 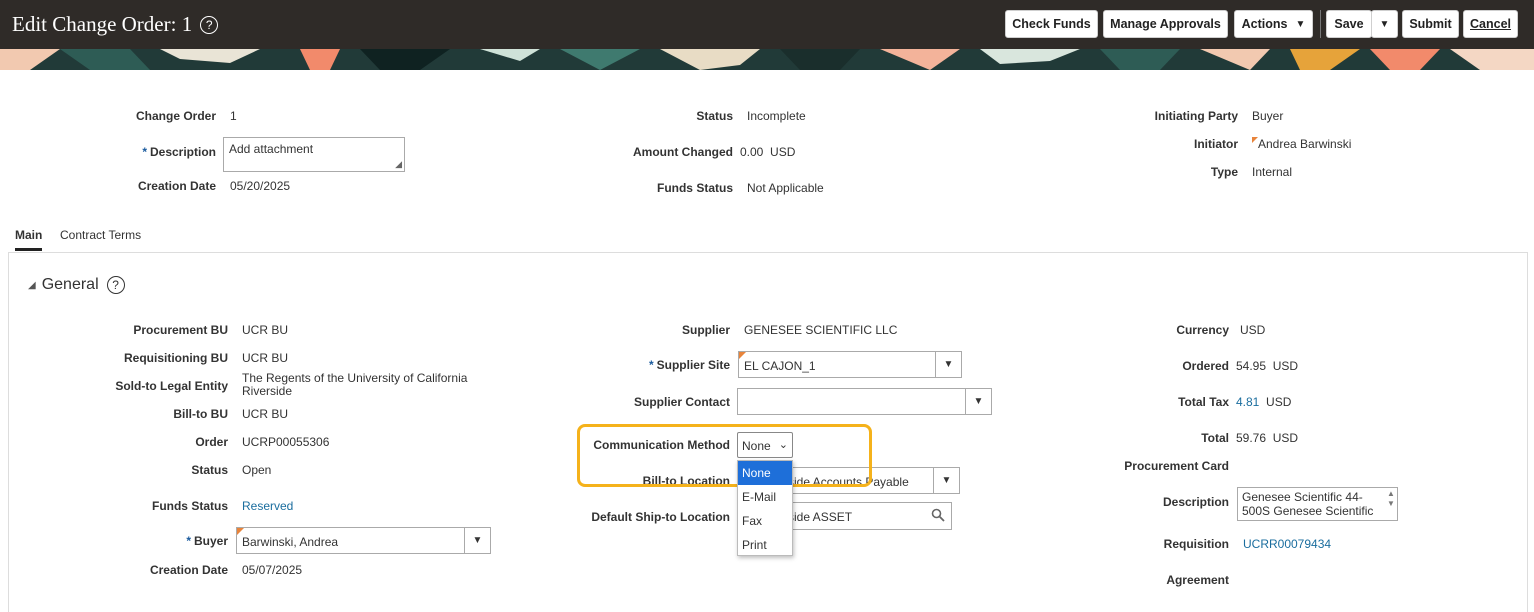 What do you see at coordinates (115, 24) in the screenshot?
I see `page-title: Edit Change Order: 1 ?` at bounding box center [115, 24].